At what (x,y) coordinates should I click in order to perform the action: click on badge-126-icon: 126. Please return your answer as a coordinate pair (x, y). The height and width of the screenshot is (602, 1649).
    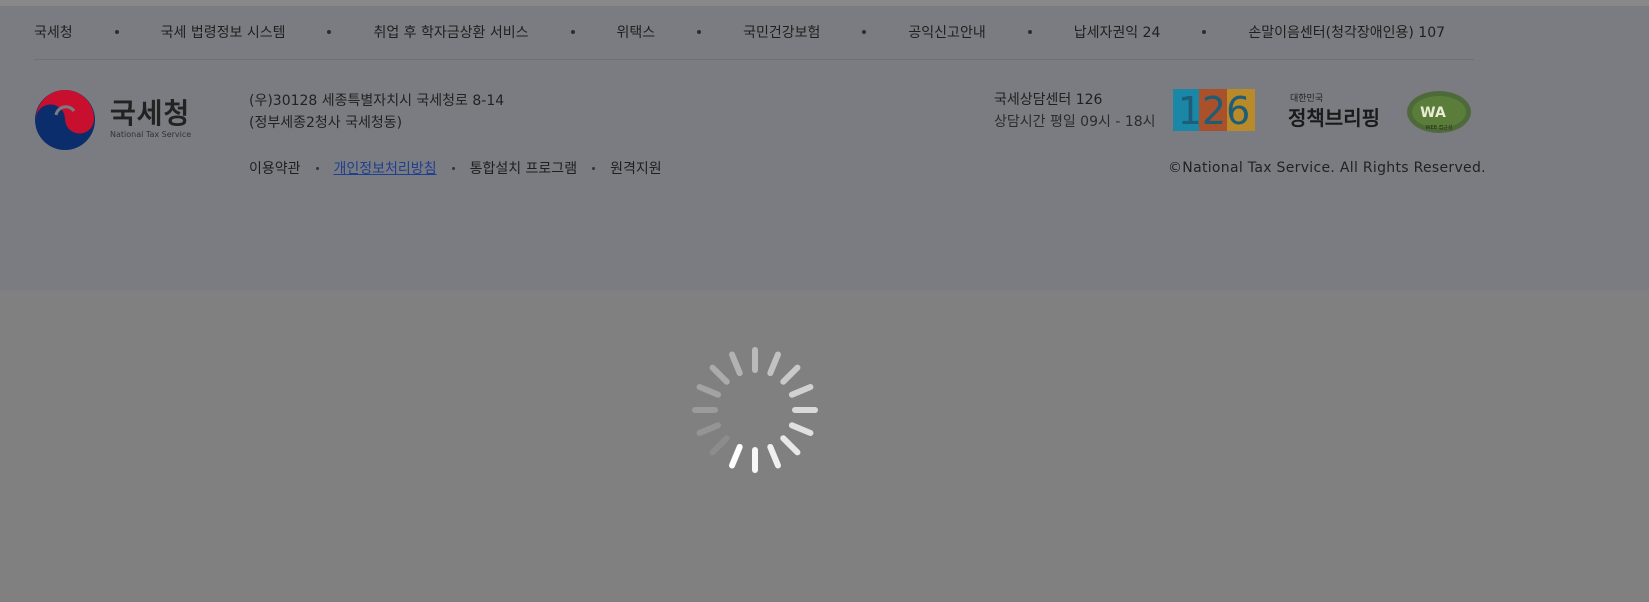
    Looking at the image, I should click on (1214, 111).